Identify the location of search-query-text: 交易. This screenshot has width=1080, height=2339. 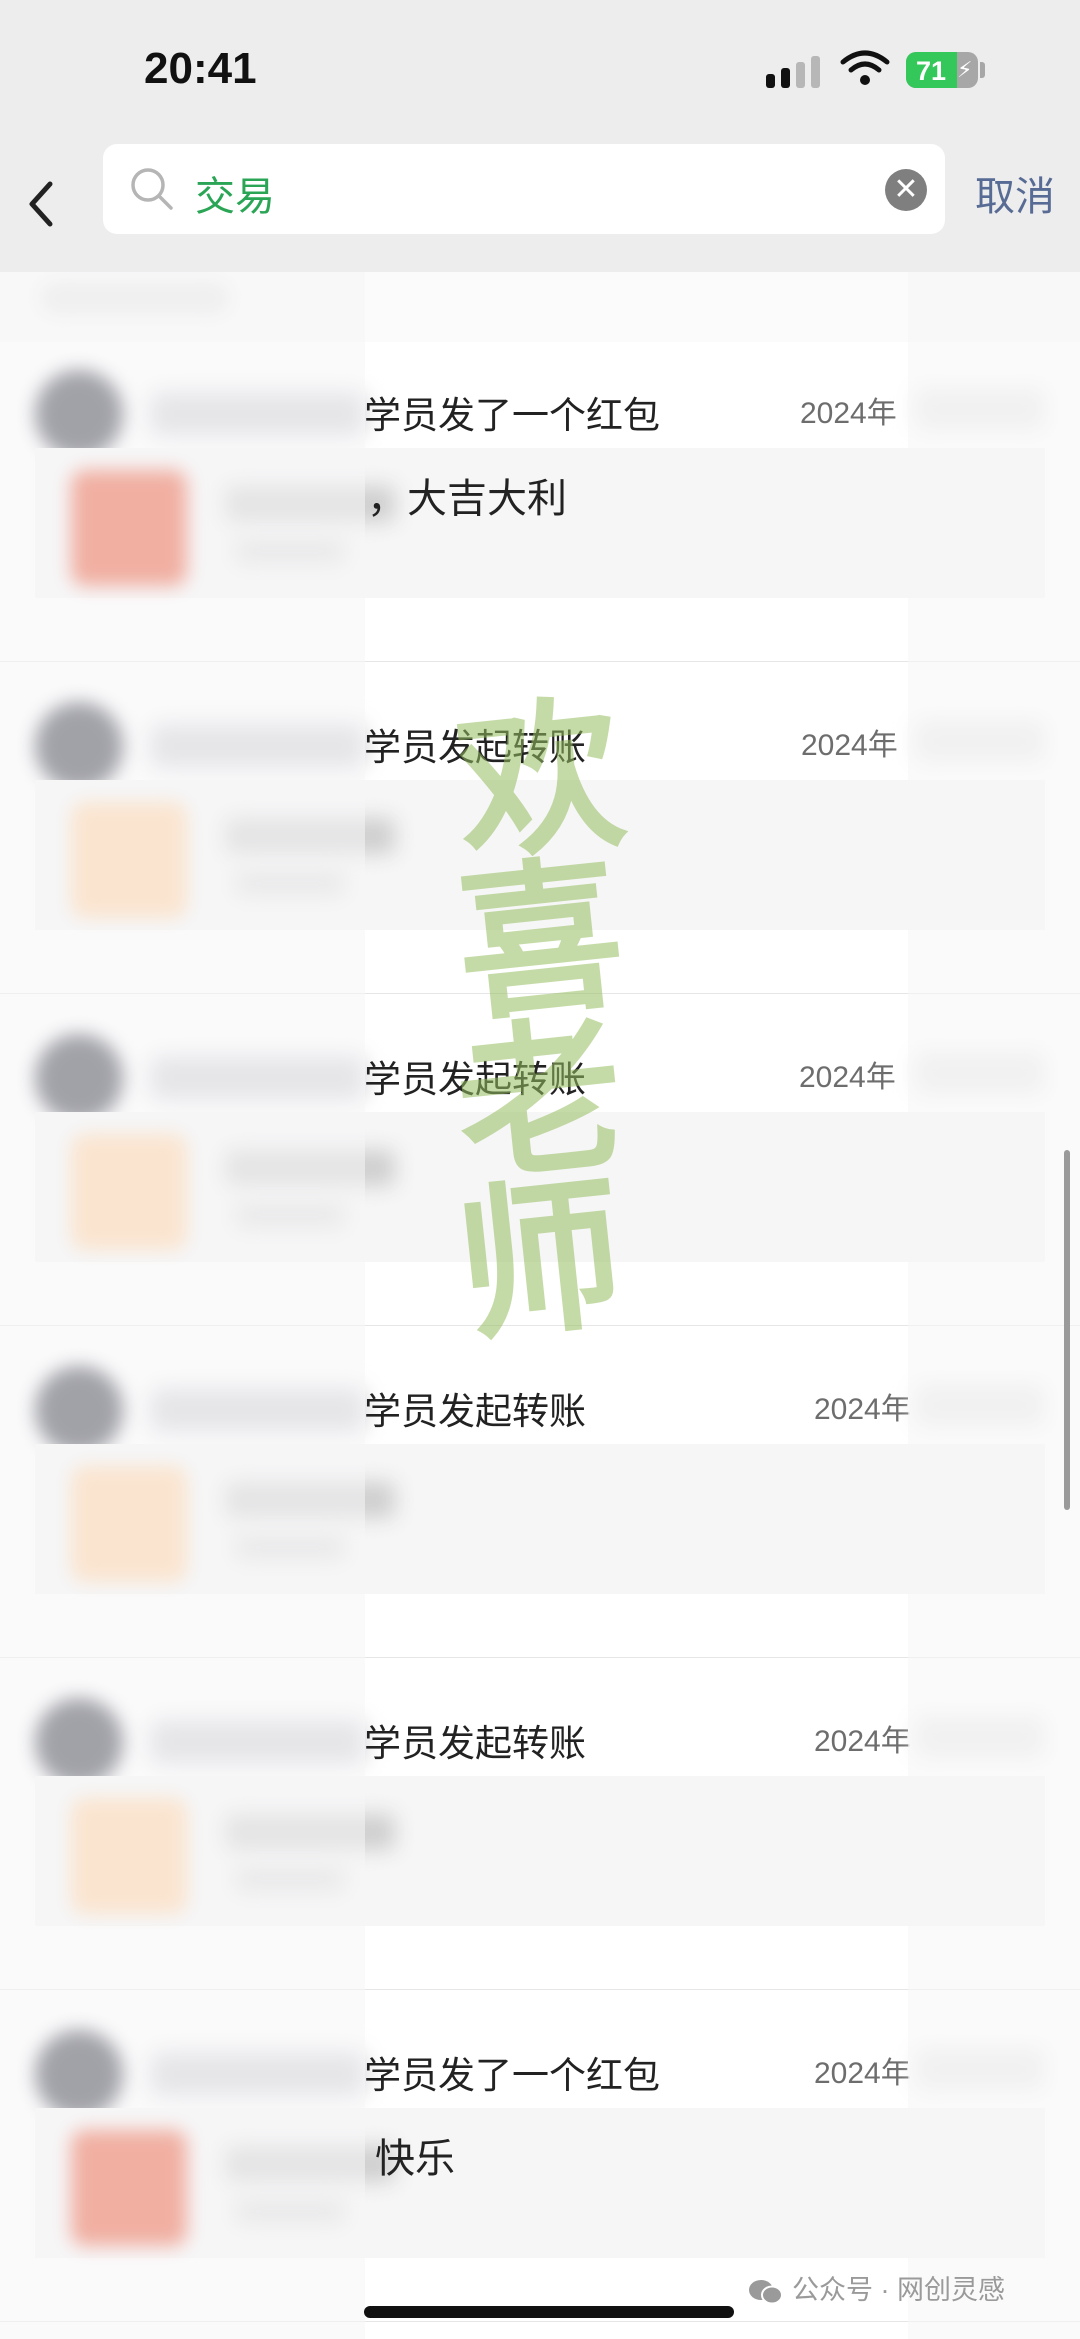
(235, 193).